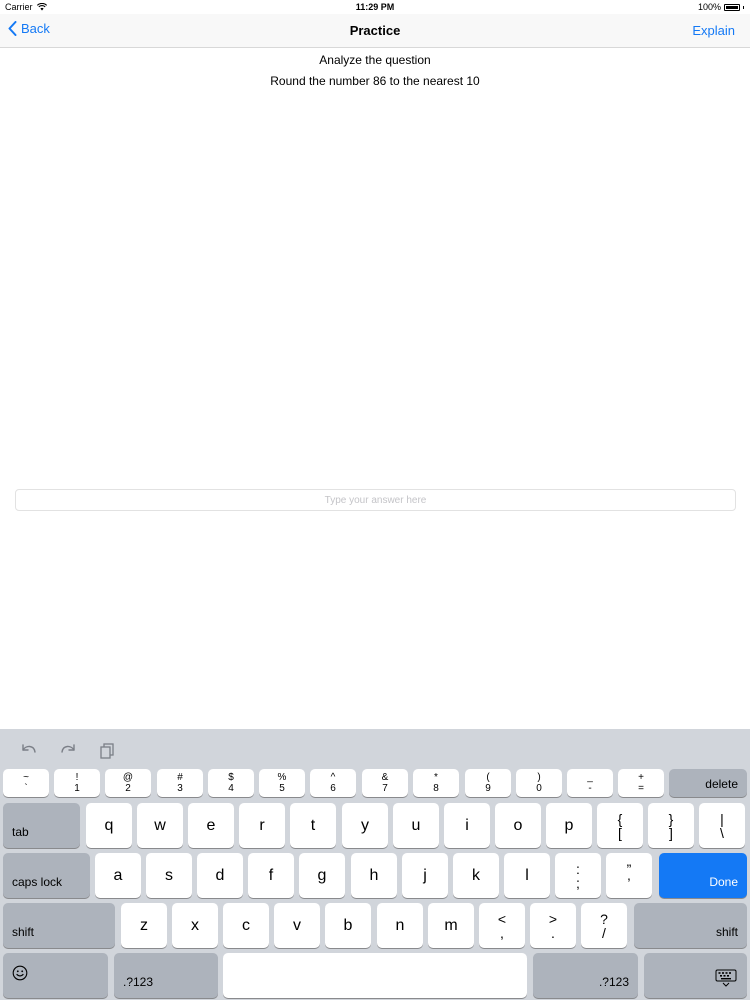  What do you see at coordinates (467, 825) in the screenshot?
I see `key-i: i` at bounding box center [467, 825].